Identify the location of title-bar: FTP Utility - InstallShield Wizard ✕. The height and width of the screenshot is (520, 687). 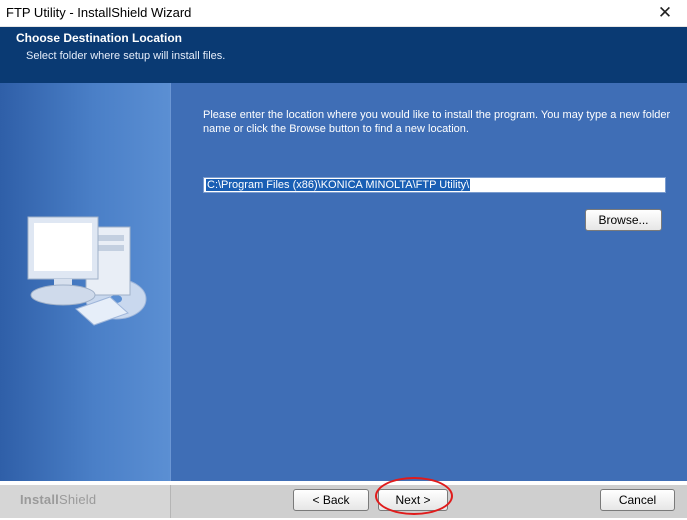
(343, 13).